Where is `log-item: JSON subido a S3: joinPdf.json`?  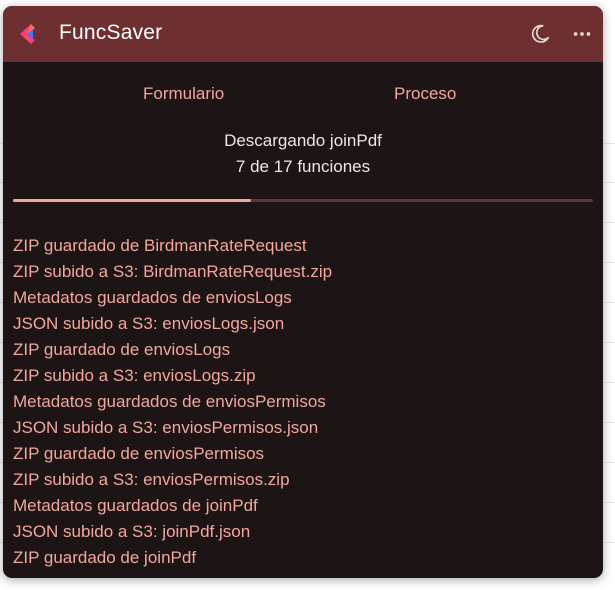
log-item: JSON subido a S3: joinPdf.json is located at coordinates (132, 531).